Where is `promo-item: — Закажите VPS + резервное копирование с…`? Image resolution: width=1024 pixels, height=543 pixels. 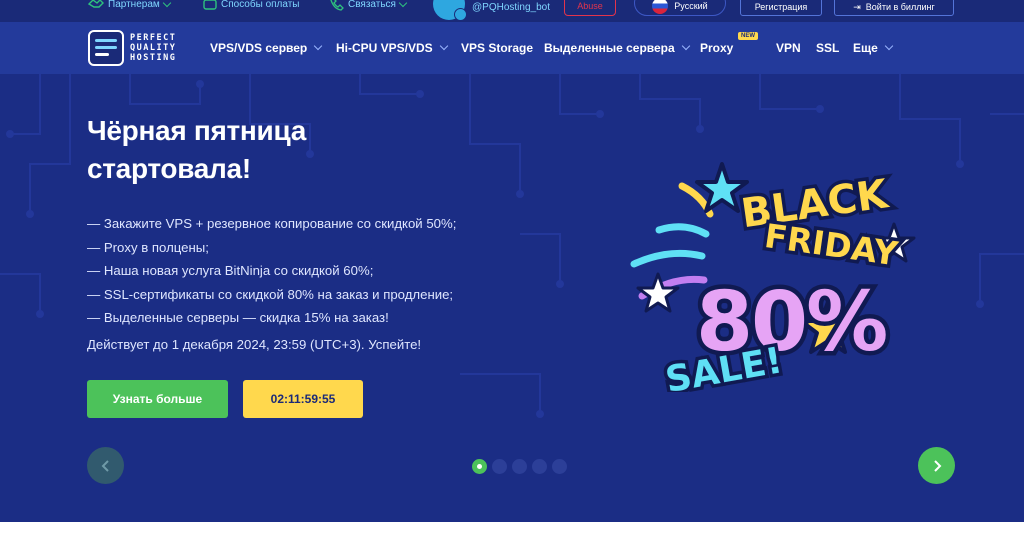
promo-item: — Закажите VPS + резервное копирование с… is located at coordinates (272, 223).